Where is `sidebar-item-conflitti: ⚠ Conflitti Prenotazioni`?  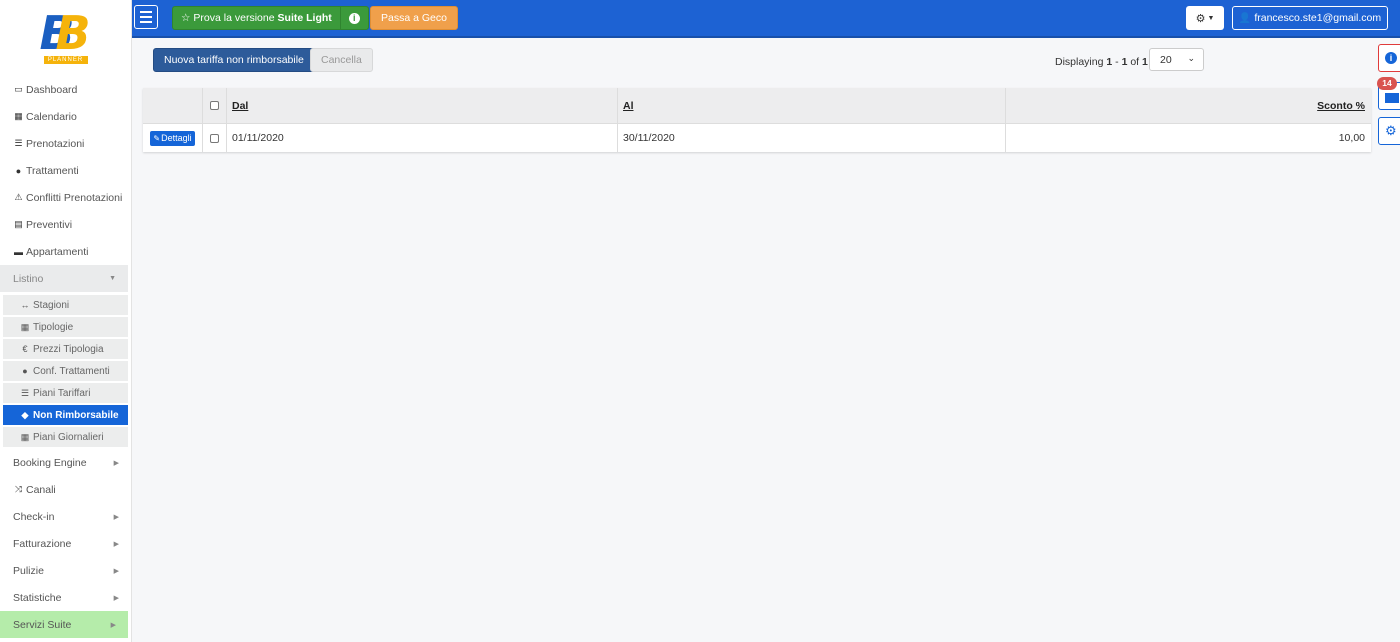 sidebar-item-conflitti: ⚠ Conflitti Prenotazioni is located at coordinates (65, 197).